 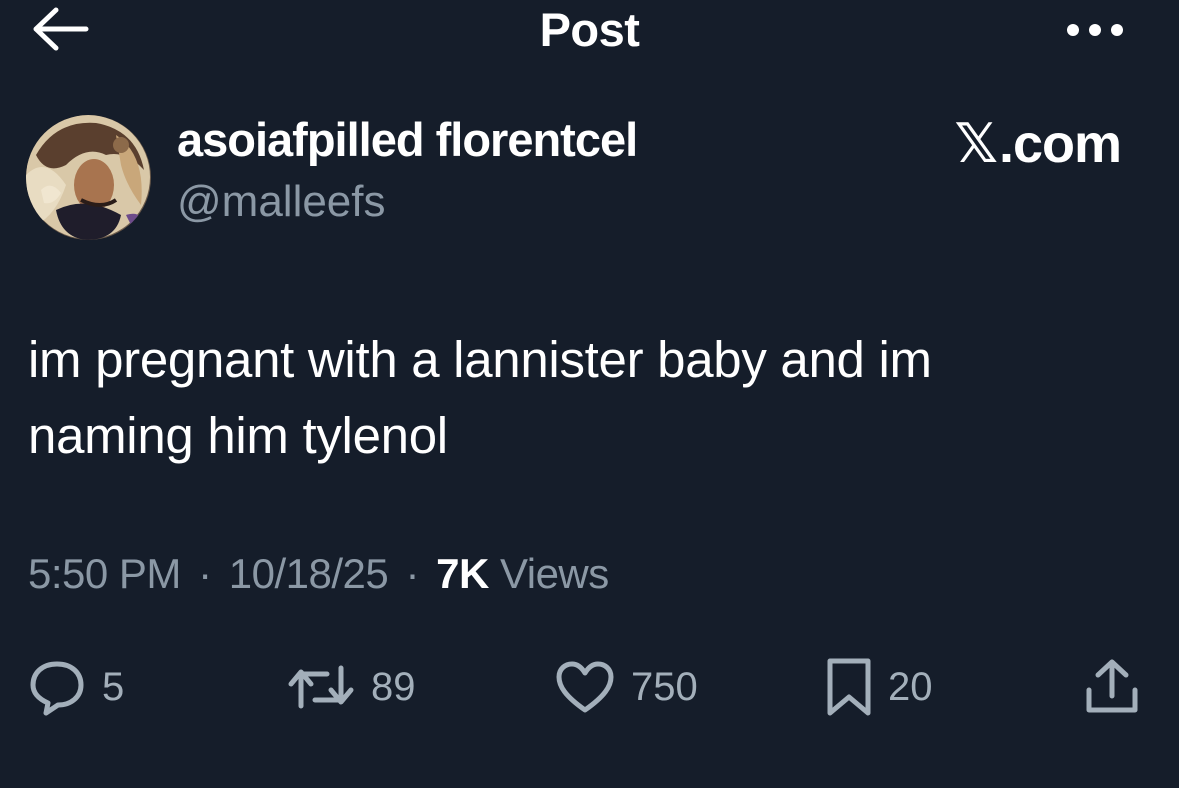 What do you see at coordinates (849, 687) in the screenshot?
I see `bookmark-icon` at bounding box center [849, 687].